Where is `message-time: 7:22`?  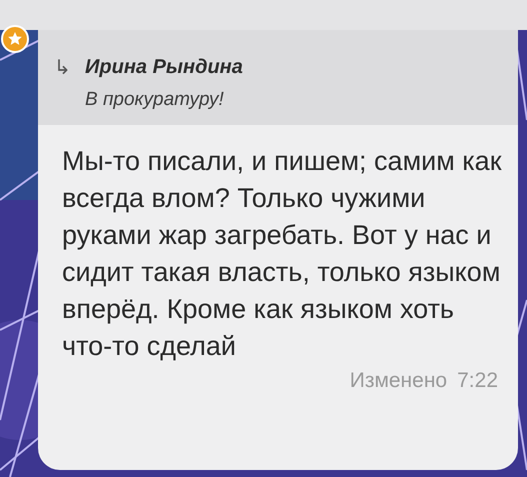 message-time: 7:22 is located at coordinates (477, 381).